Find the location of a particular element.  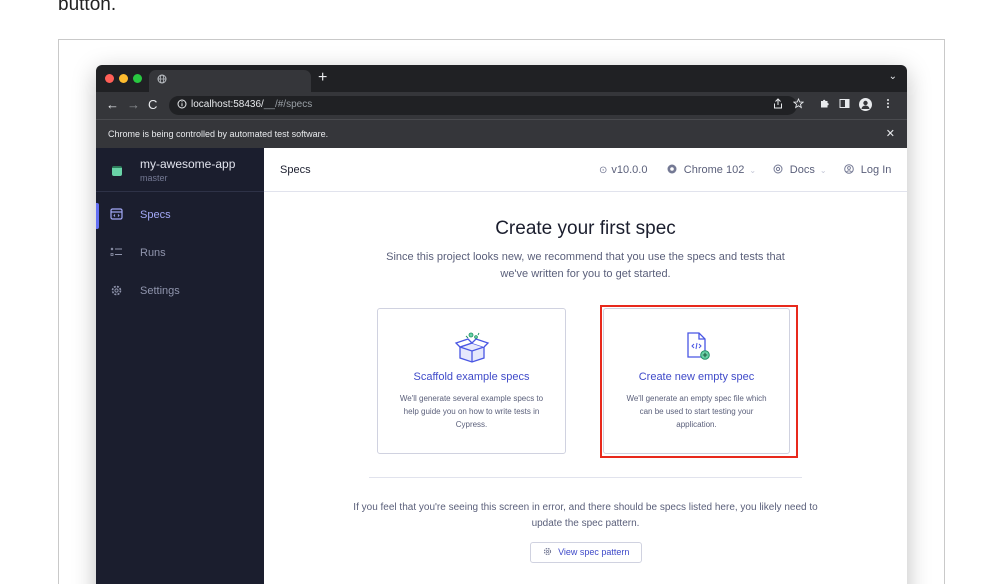

minimize-window-button is located at coordinates (123, 78).